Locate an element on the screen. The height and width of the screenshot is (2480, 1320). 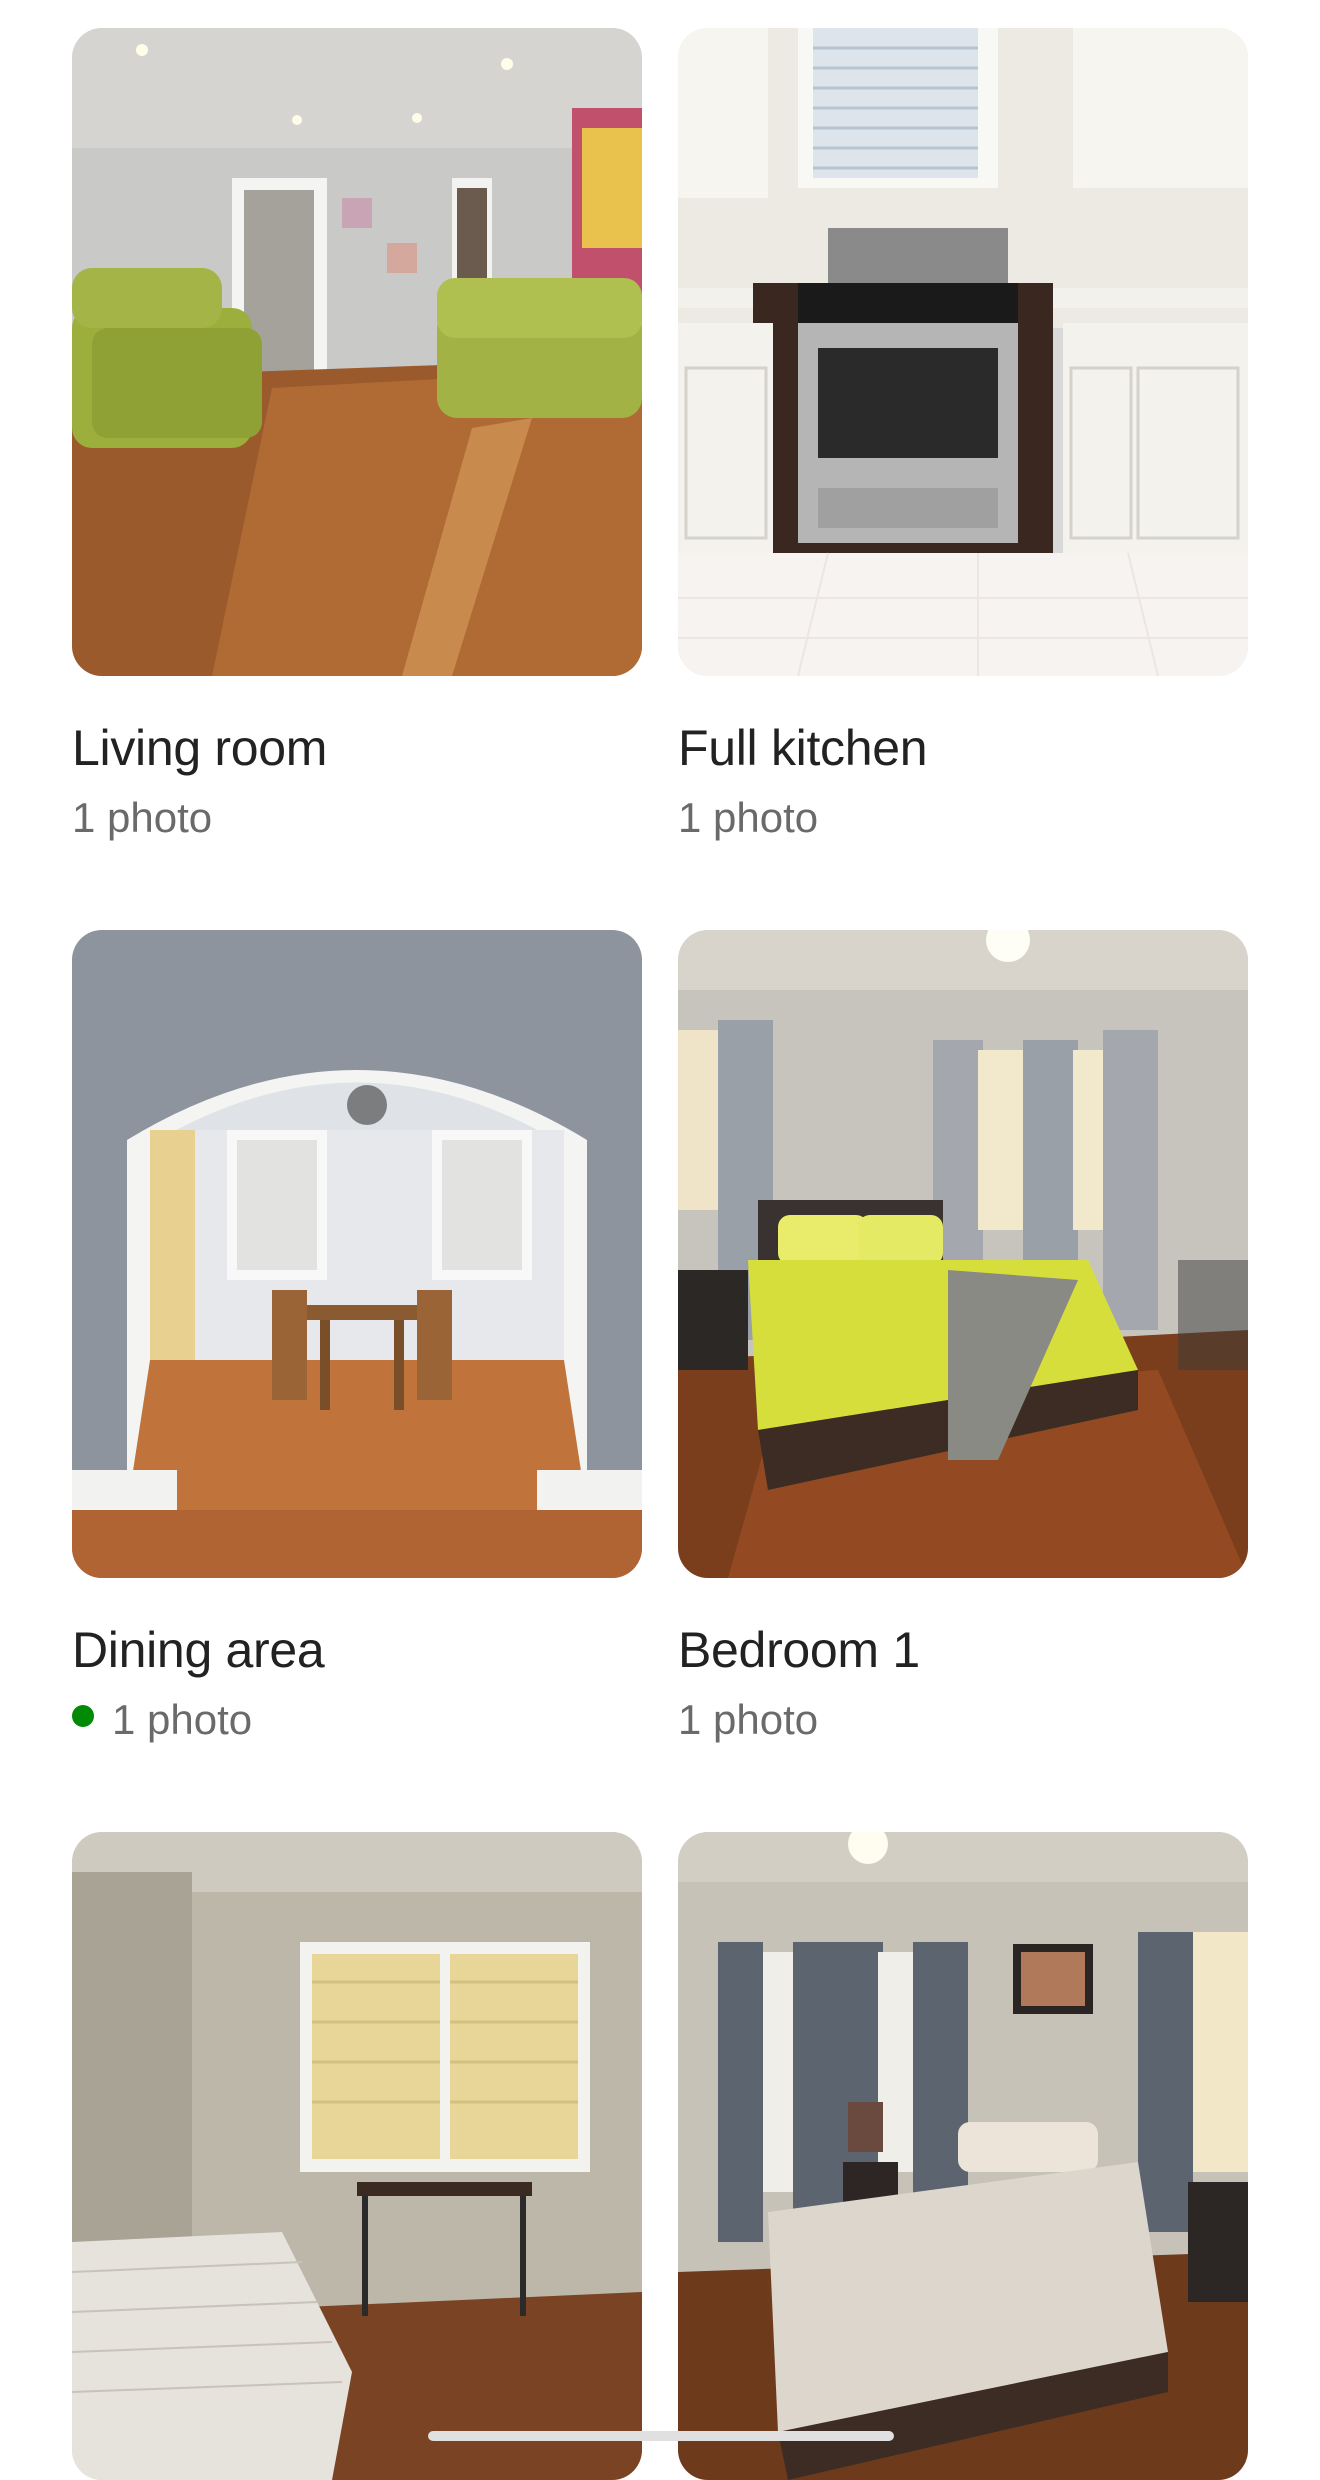
room-title: Bedroom 1 is located at coordinates (799, 1650).